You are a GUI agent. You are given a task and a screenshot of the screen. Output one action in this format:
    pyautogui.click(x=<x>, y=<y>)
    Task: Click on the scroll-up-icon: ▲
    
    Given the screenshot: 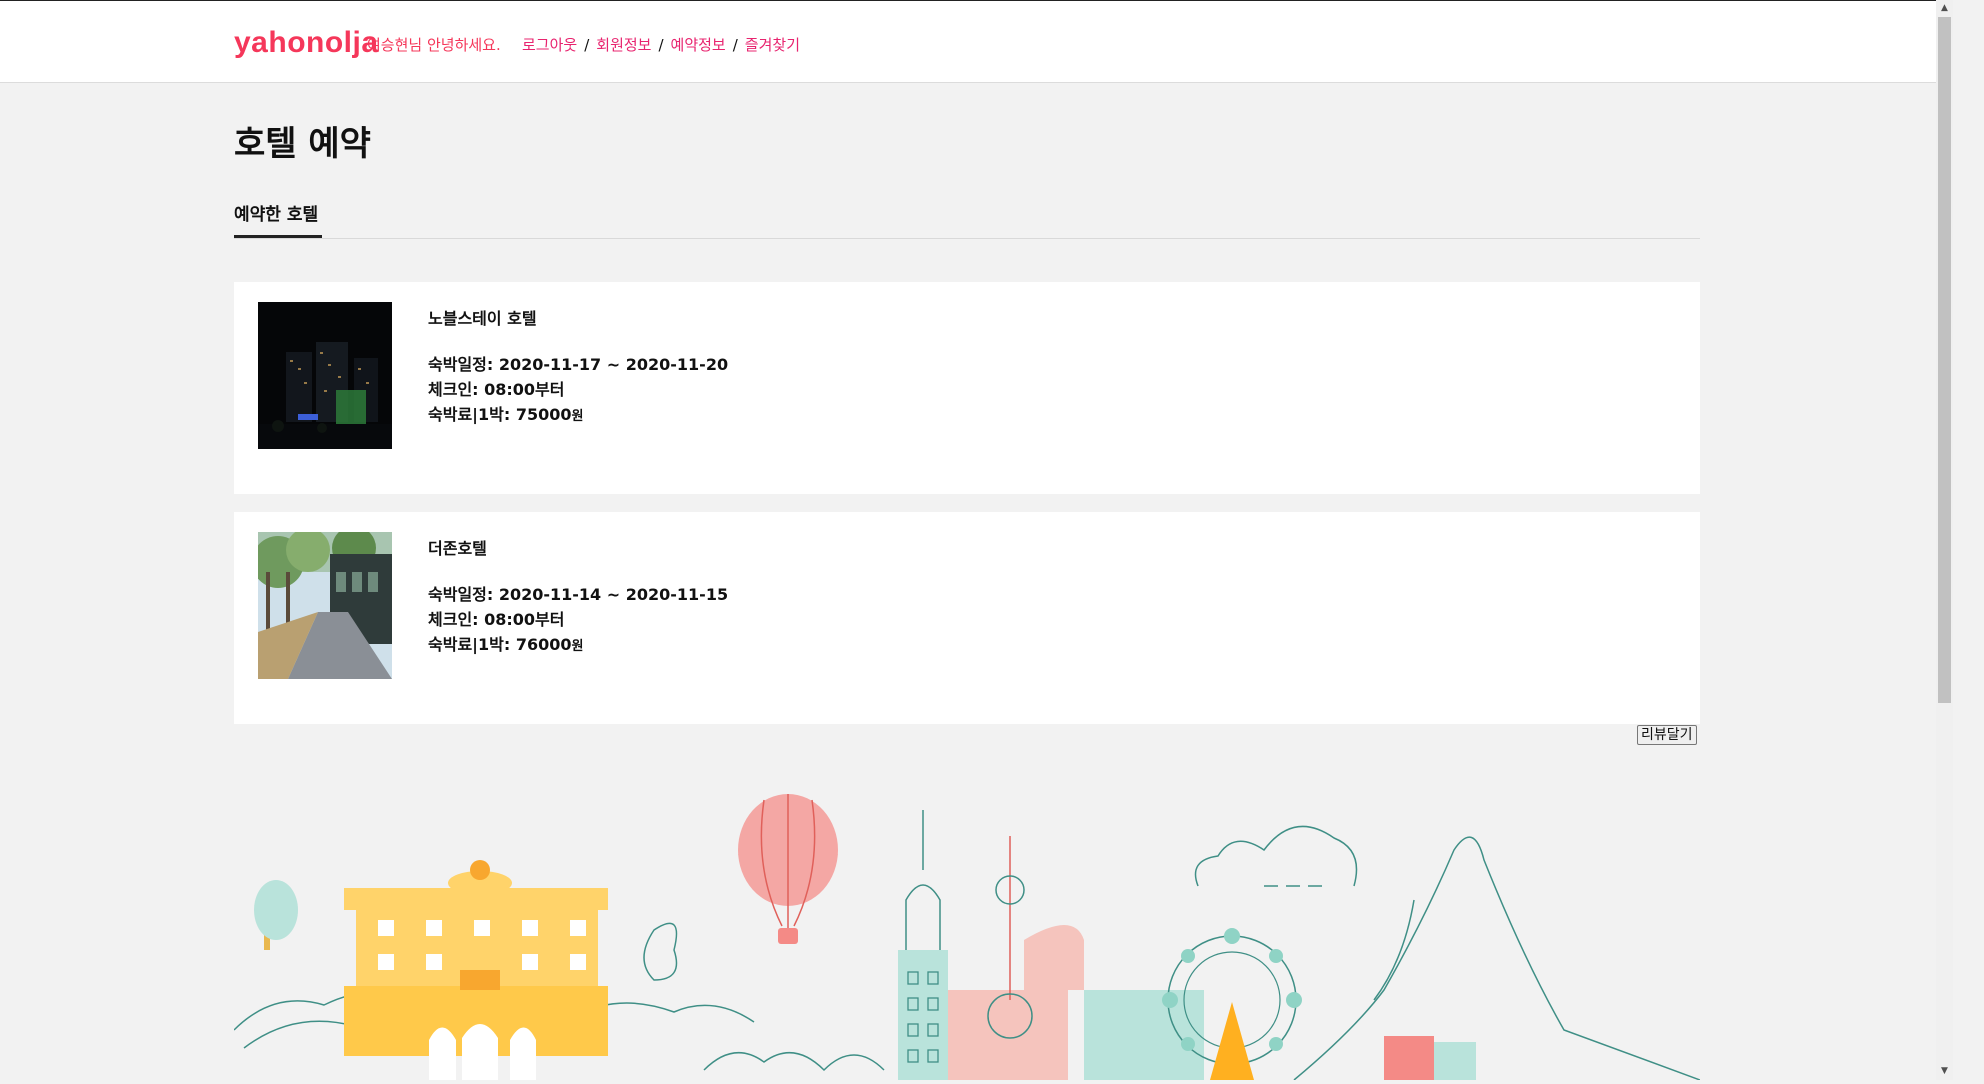 What is the action you would take?
    pyautogui.click(x=1944, y=8)
    